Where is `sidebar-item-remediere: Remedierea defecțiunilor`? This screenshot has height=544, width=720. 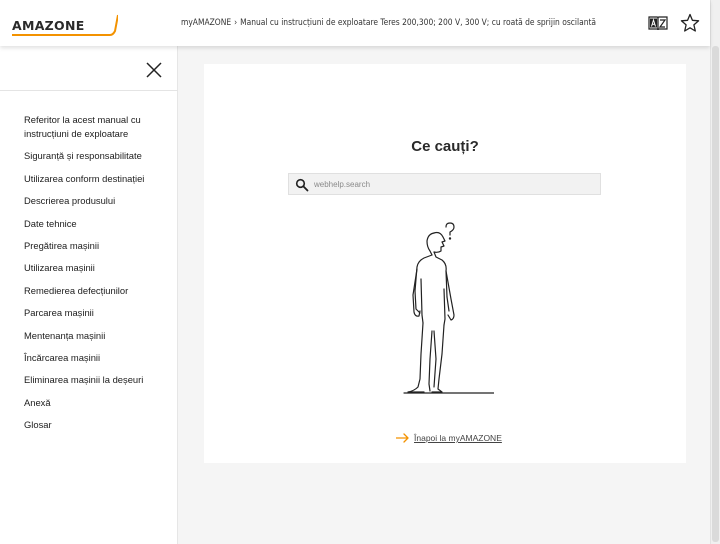
sidebar-item-remediere: Remedierea defecțiunilor is located at coordinates (97, 291).